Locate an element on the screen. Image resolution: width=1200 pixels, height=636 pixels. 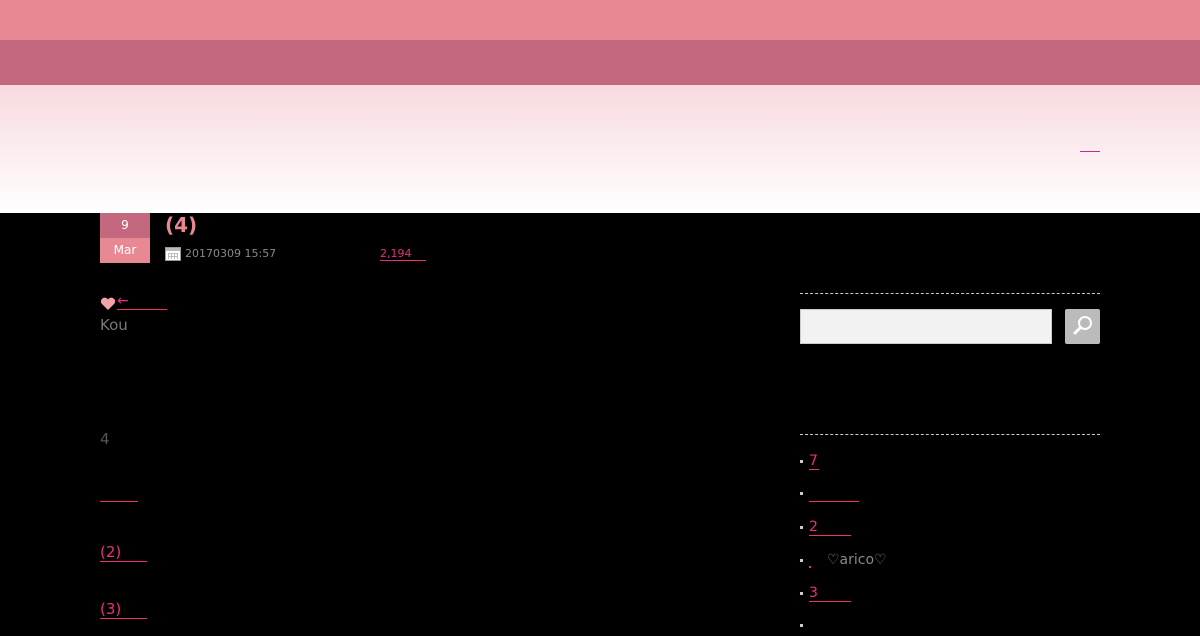
part-2-link: (2) is located at coordinates (124, 553).